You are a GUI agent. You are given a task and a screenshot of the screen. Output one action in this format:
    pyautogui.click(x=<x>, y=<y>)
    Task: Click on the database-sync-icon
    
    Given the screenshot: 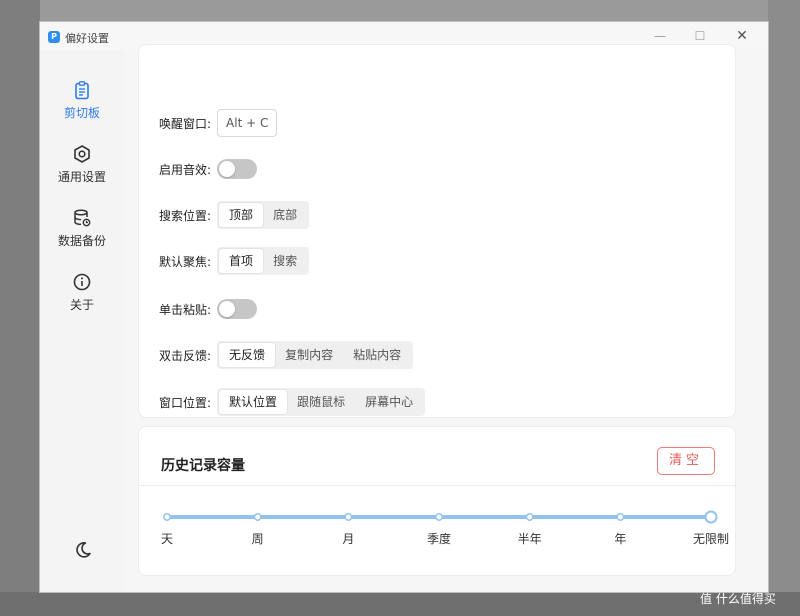 What is the action you would take?
    pyautogui.click(x=82, y=218)
    